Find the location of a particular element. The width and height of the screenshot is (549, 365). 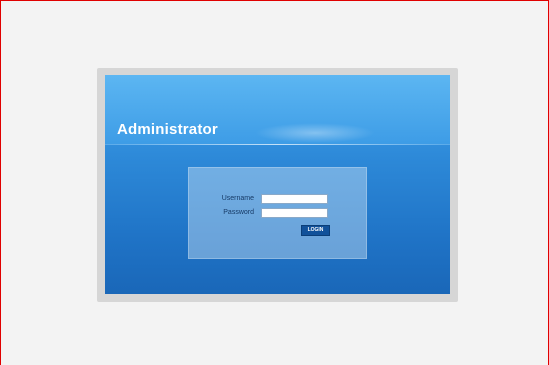

login-button: LOGIN is located at coordinates (315, 230).